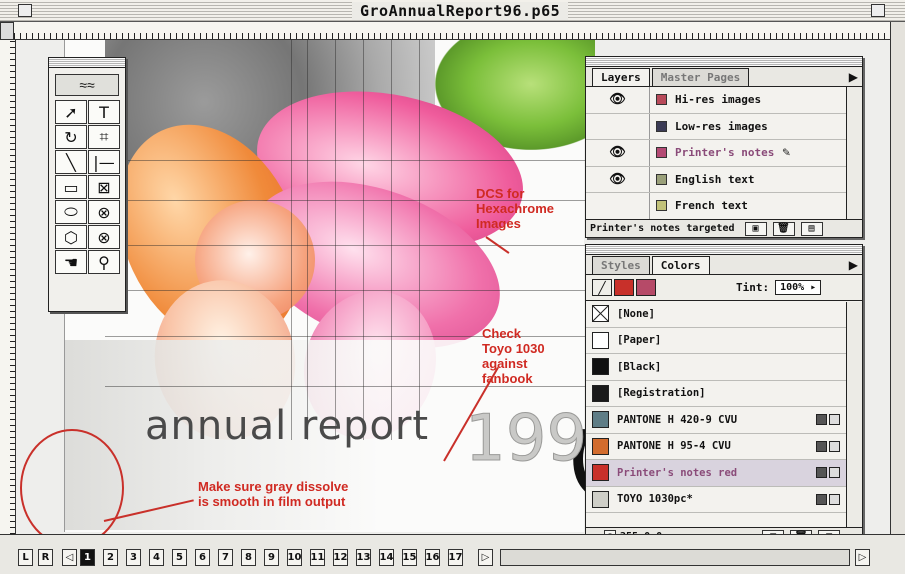 Image resolution: width=905 pixels, height=574 pixels. I want to click on page-icon-7: 7, so click(225, 557).